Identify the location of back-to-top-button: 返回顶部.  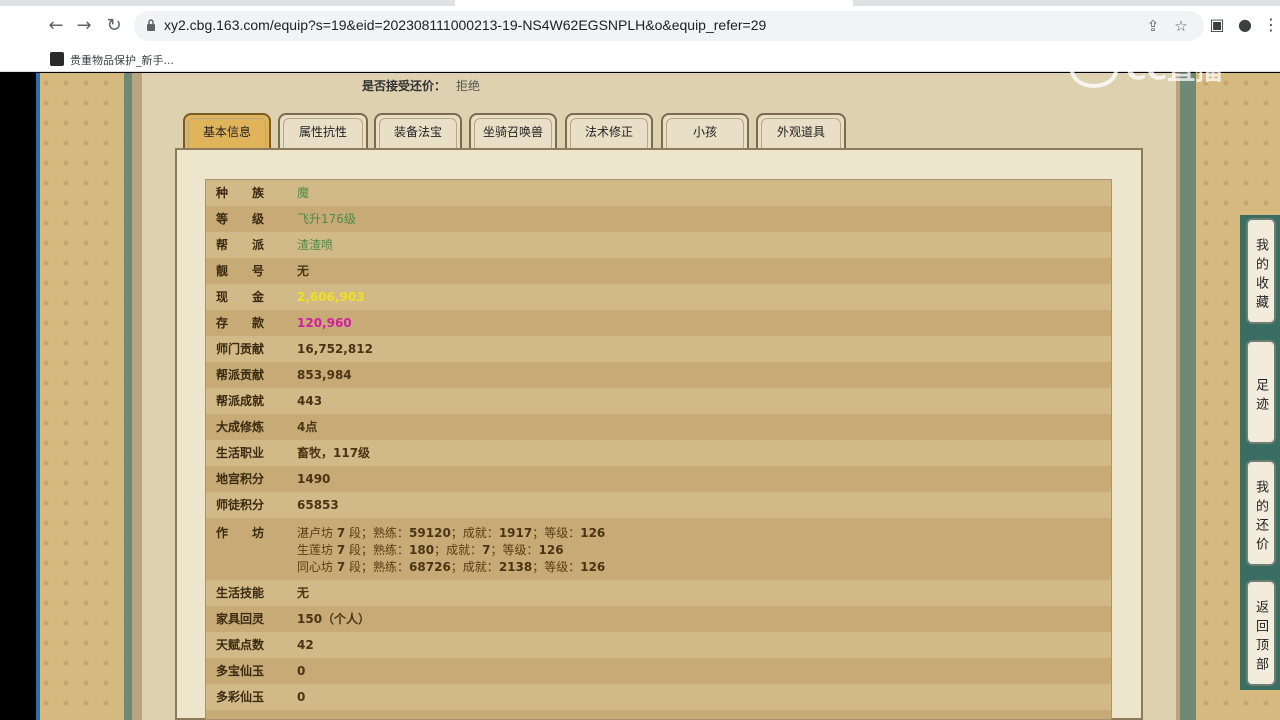
(1261, 633).